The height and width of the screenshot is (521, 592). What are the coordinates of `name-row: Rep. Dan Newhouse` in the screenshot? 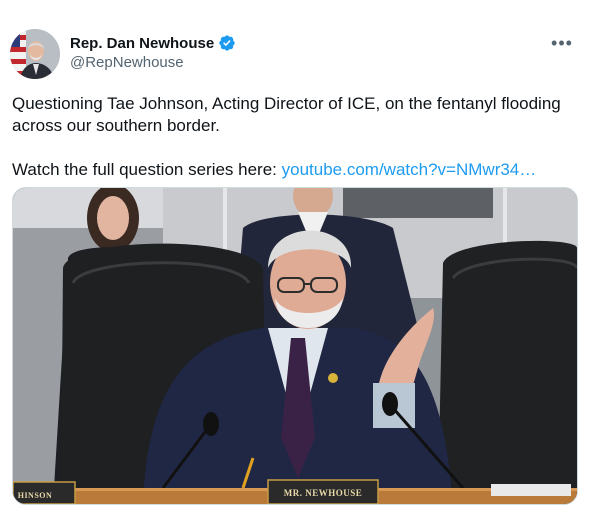 It's located at (153, 43).